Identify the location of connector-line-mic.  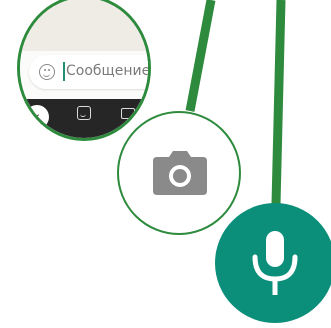
(278, 102).